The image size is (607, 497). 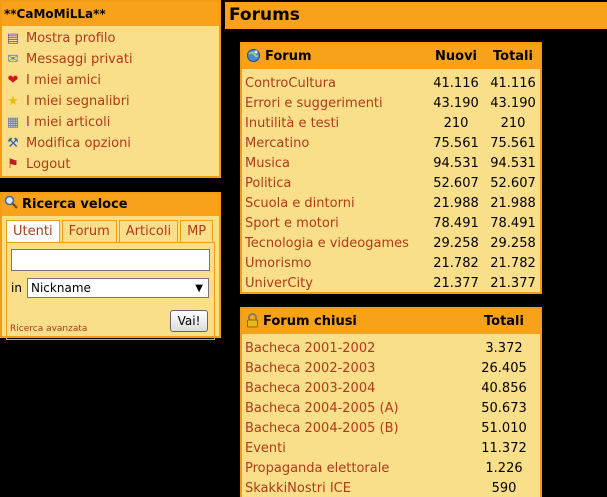 I want to click on forum-total-count: 21.377, so click(x=513, y=283).